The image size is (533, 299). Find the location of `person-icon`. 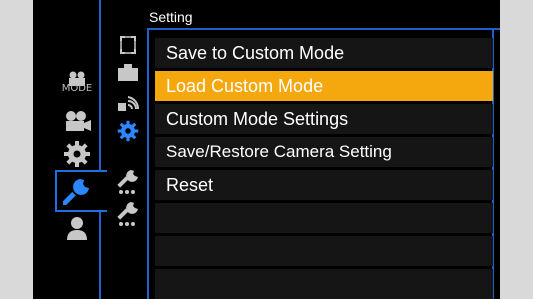

person-icon is located at coordinates (77, 228).